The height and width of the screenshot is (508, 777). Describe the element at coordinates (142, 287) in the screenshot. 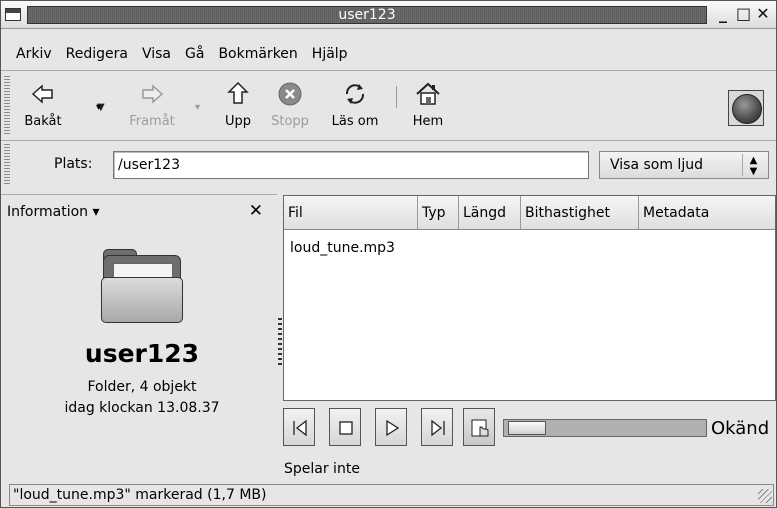

I see `folder-icon` at that location.